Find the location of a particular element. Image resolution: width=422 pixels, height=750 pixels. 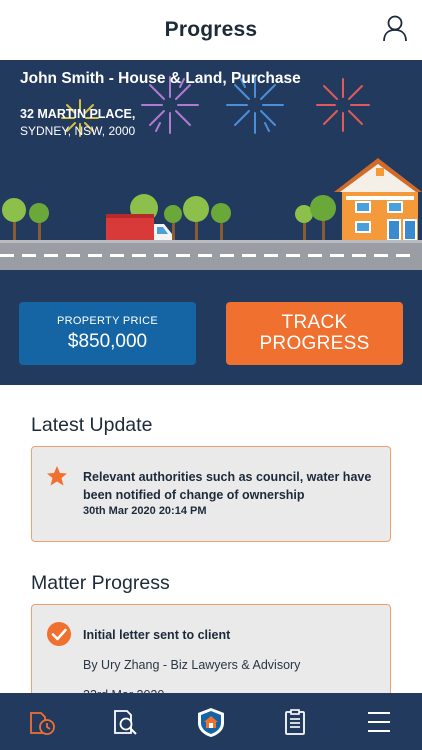

track-progress-label-line1: TRACK is located at coordinates (314, 322).